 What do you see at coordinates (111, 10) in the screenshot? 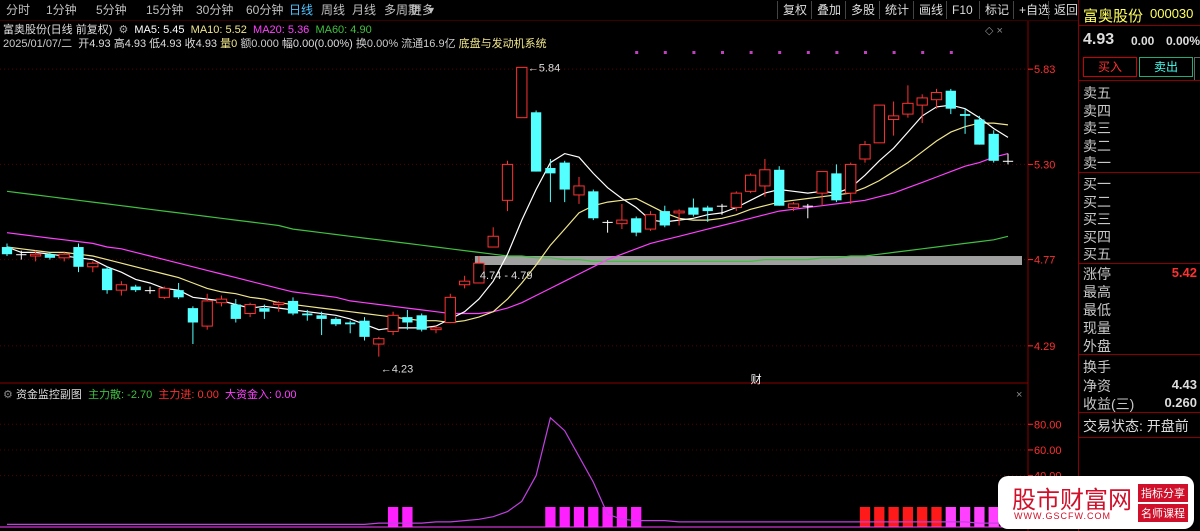
I see `tab-5min: 5分钟` at bounding box center [111, 10].